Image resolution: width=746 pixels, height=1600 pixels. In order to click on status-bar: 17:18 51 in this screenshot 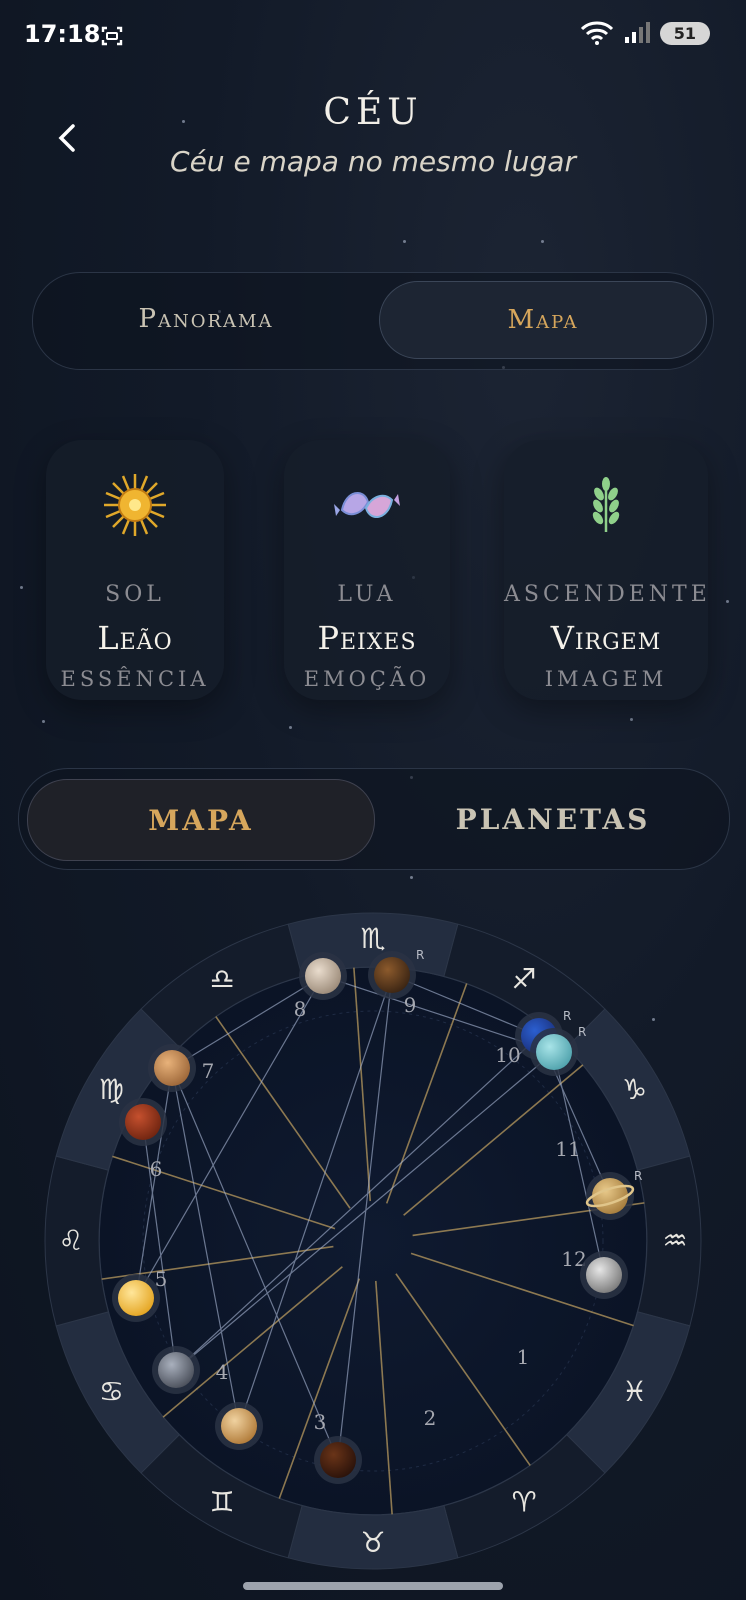, I will do `click(373, 36)`.